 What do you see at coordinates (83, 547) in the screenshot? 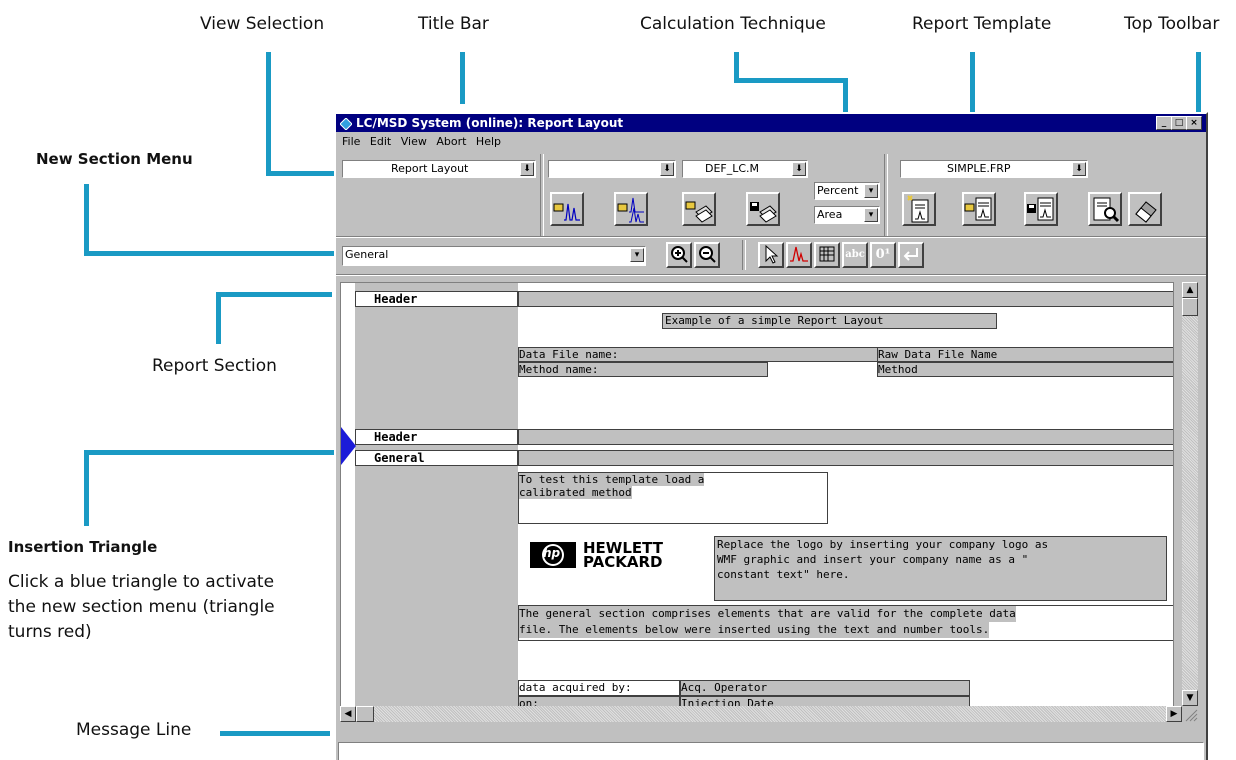
I see `callout-insertion-triangle: Insertion Triangle` at bounding box center [83, 547].